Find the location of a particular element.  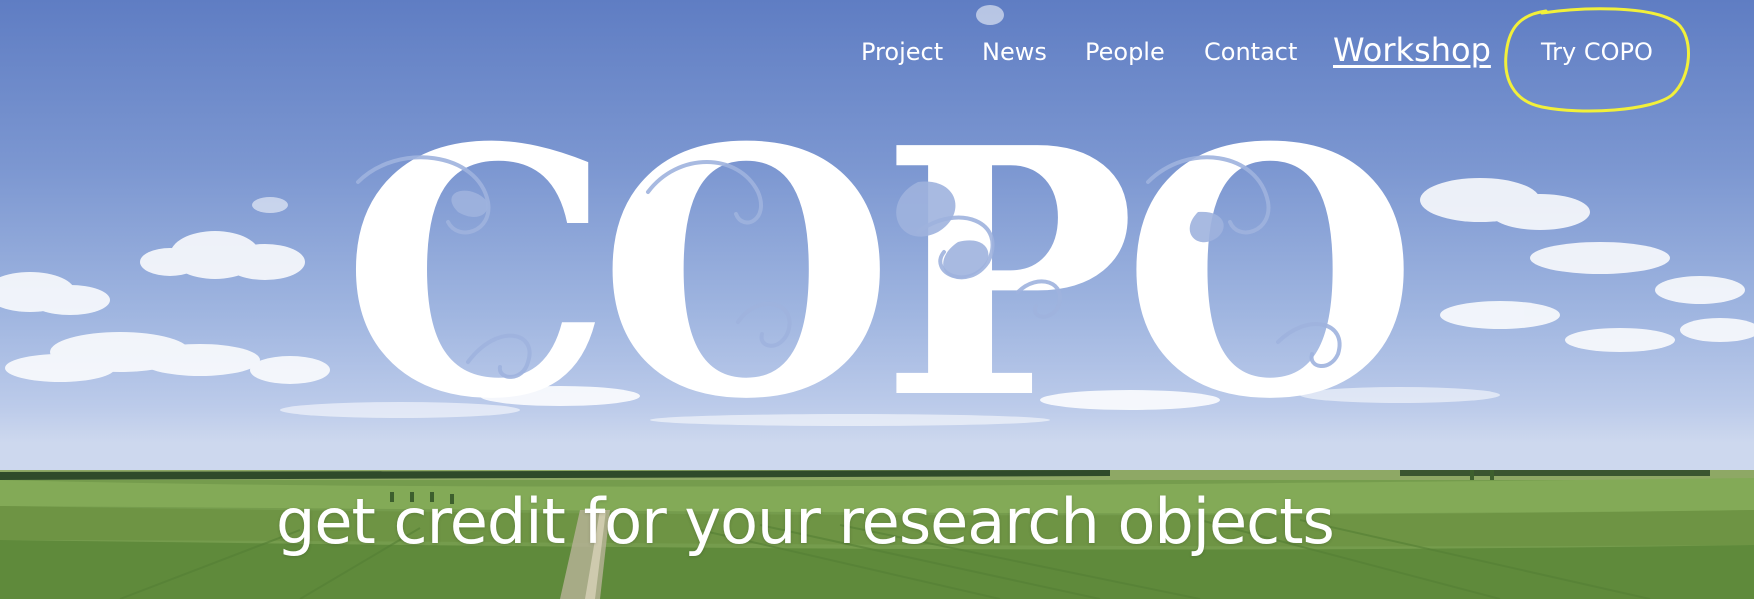

nav-news-link: News is located at coordinates (1014, 52).